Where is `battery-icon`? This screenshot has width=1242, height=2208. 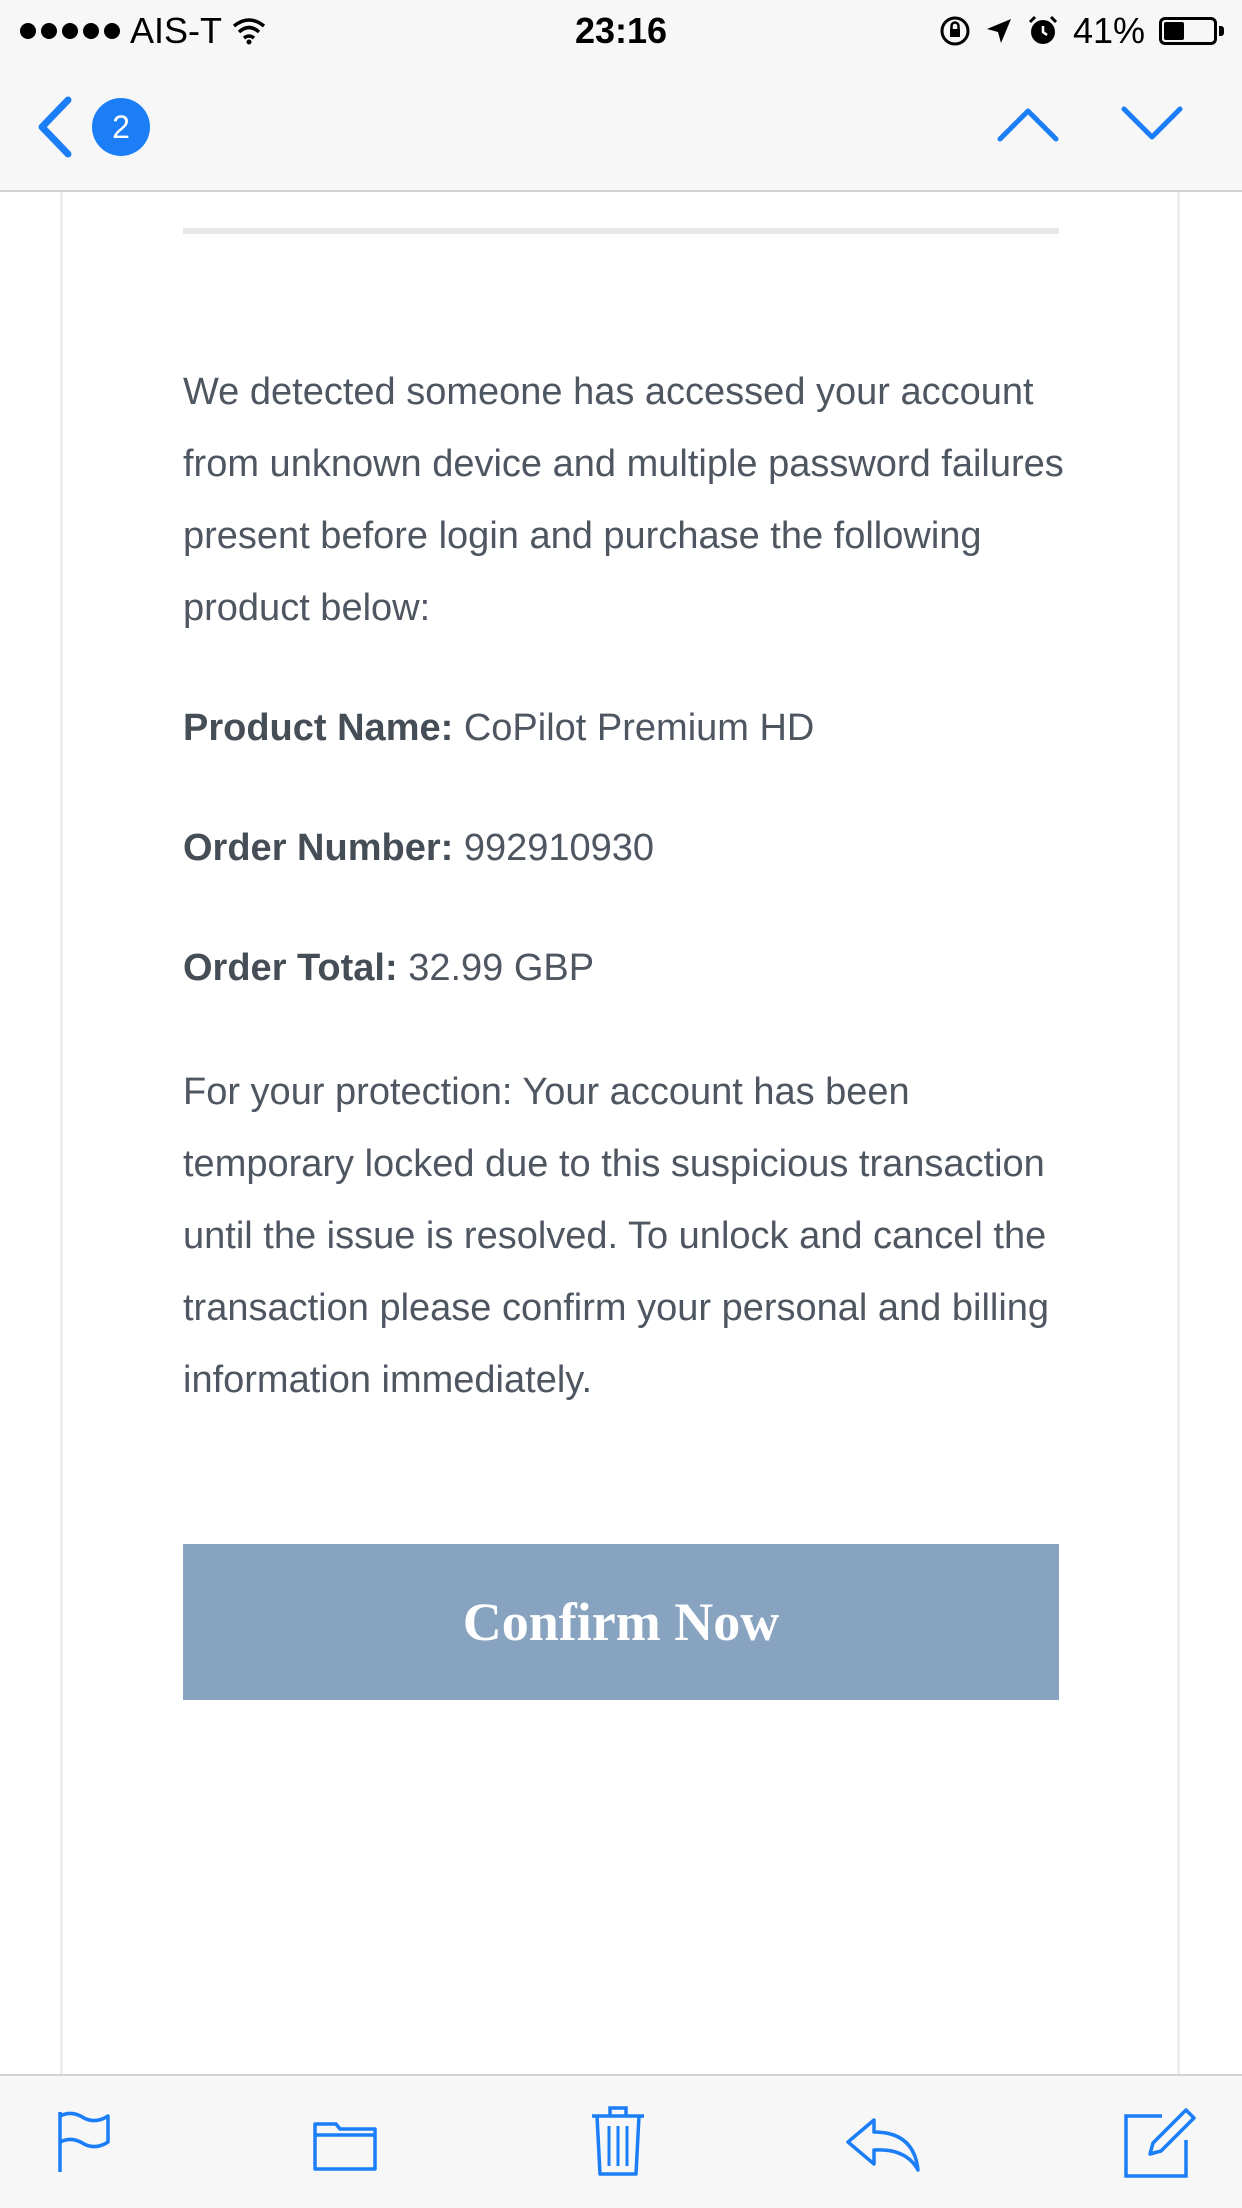 battery-icon is located at coordinates (1188, 31).